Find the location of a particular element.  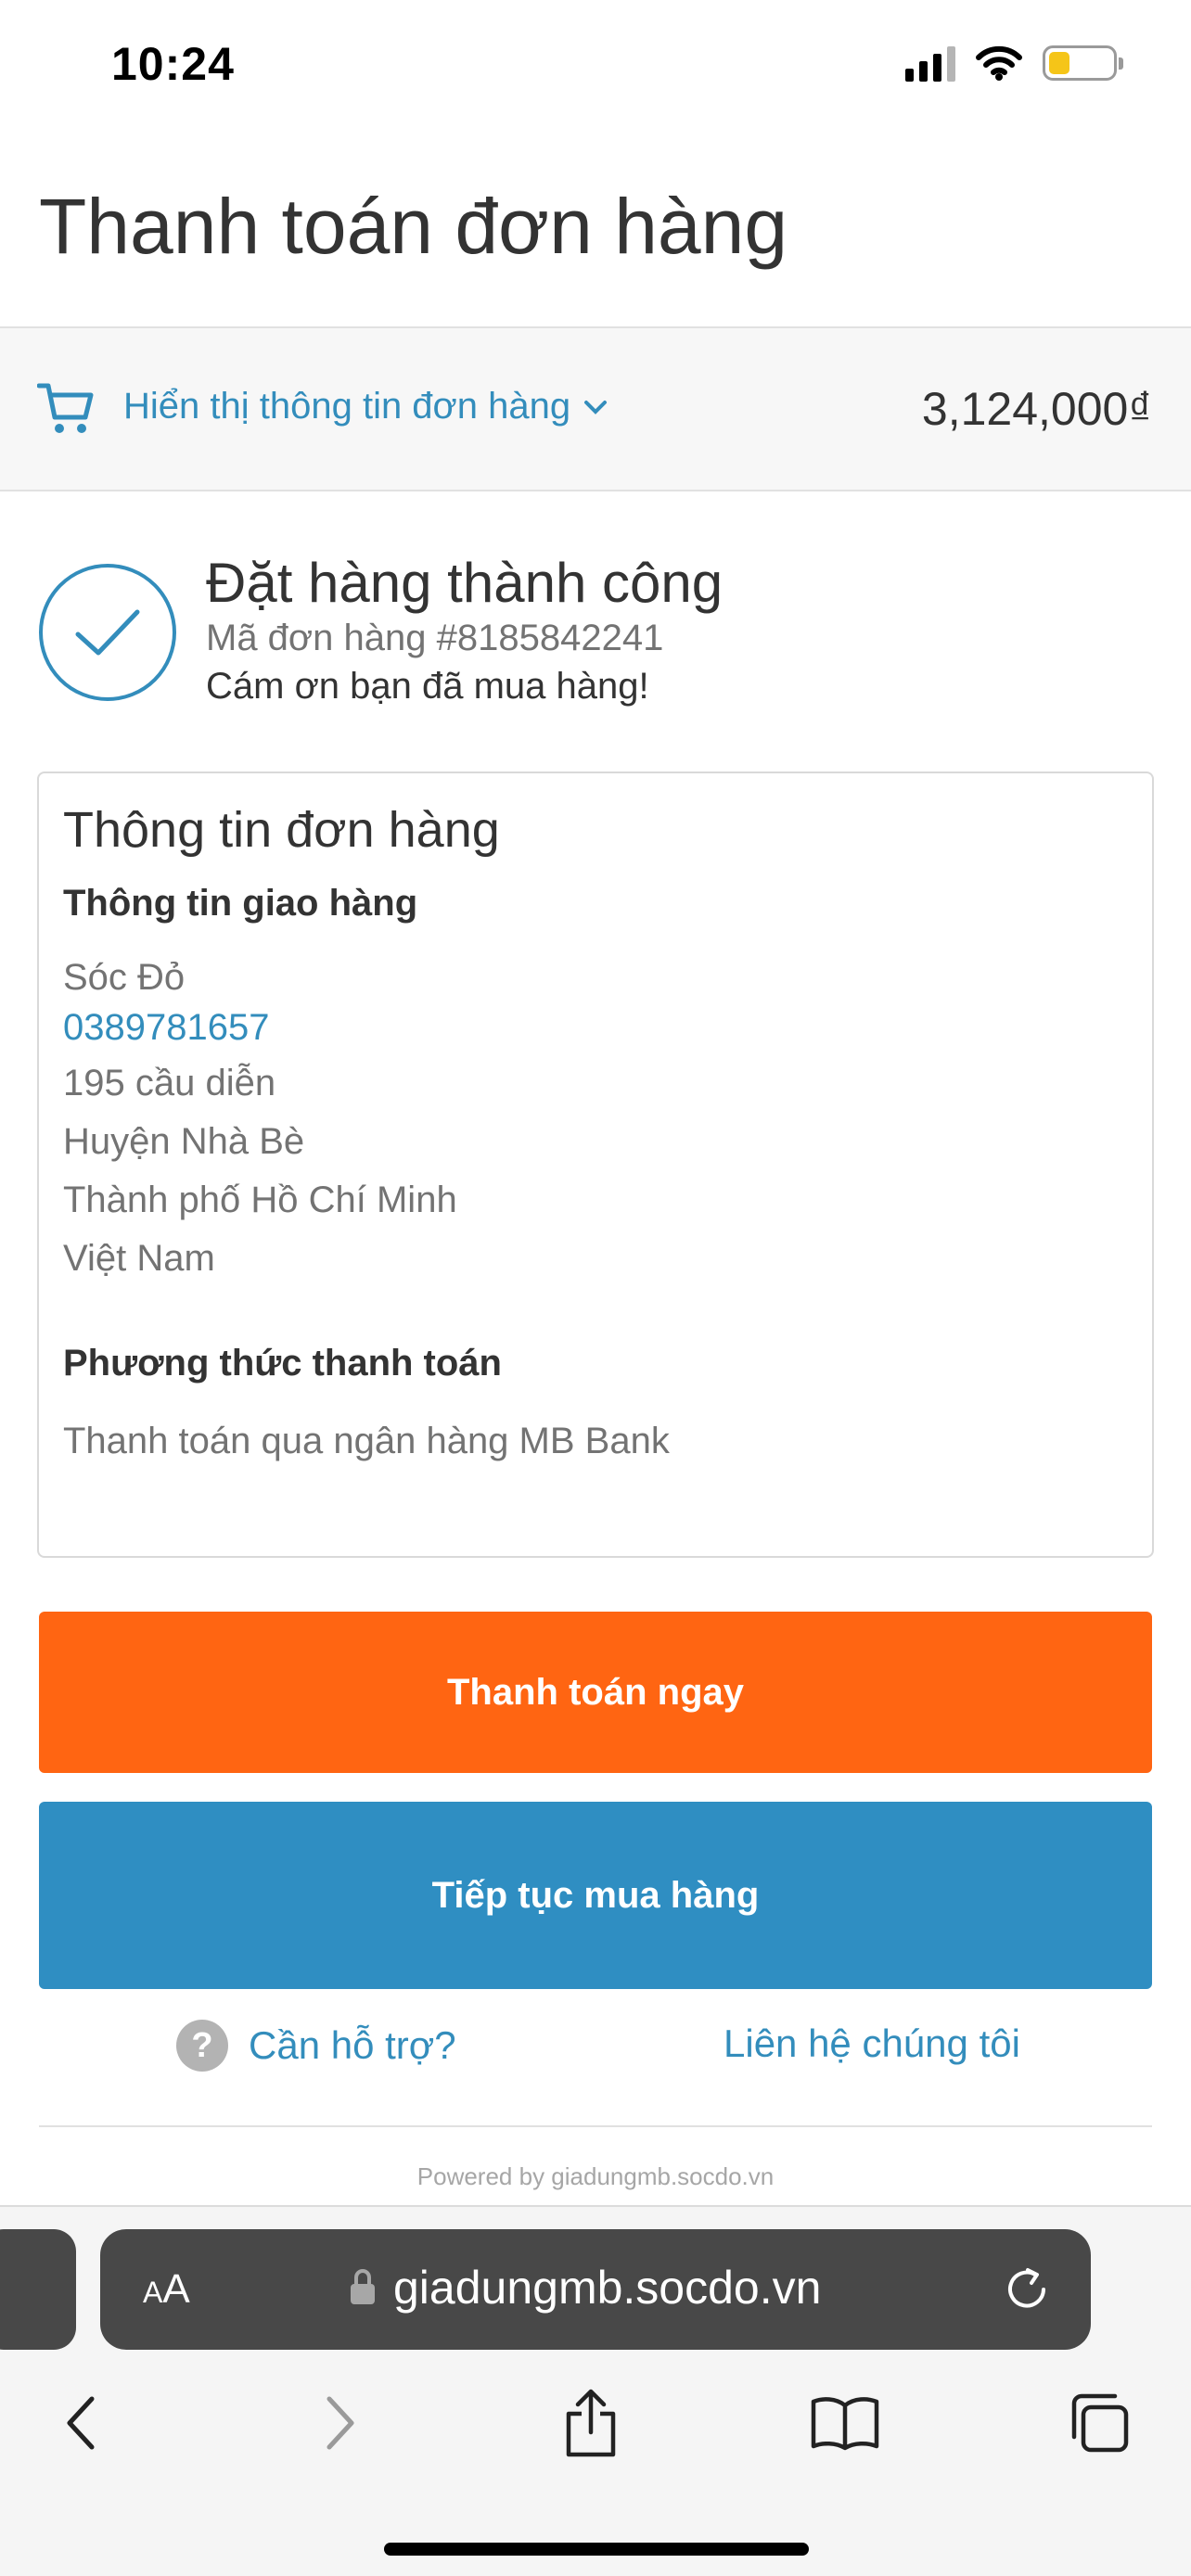

help-label: Cần hỗ trợ? is located at coordinates (352, 2045).